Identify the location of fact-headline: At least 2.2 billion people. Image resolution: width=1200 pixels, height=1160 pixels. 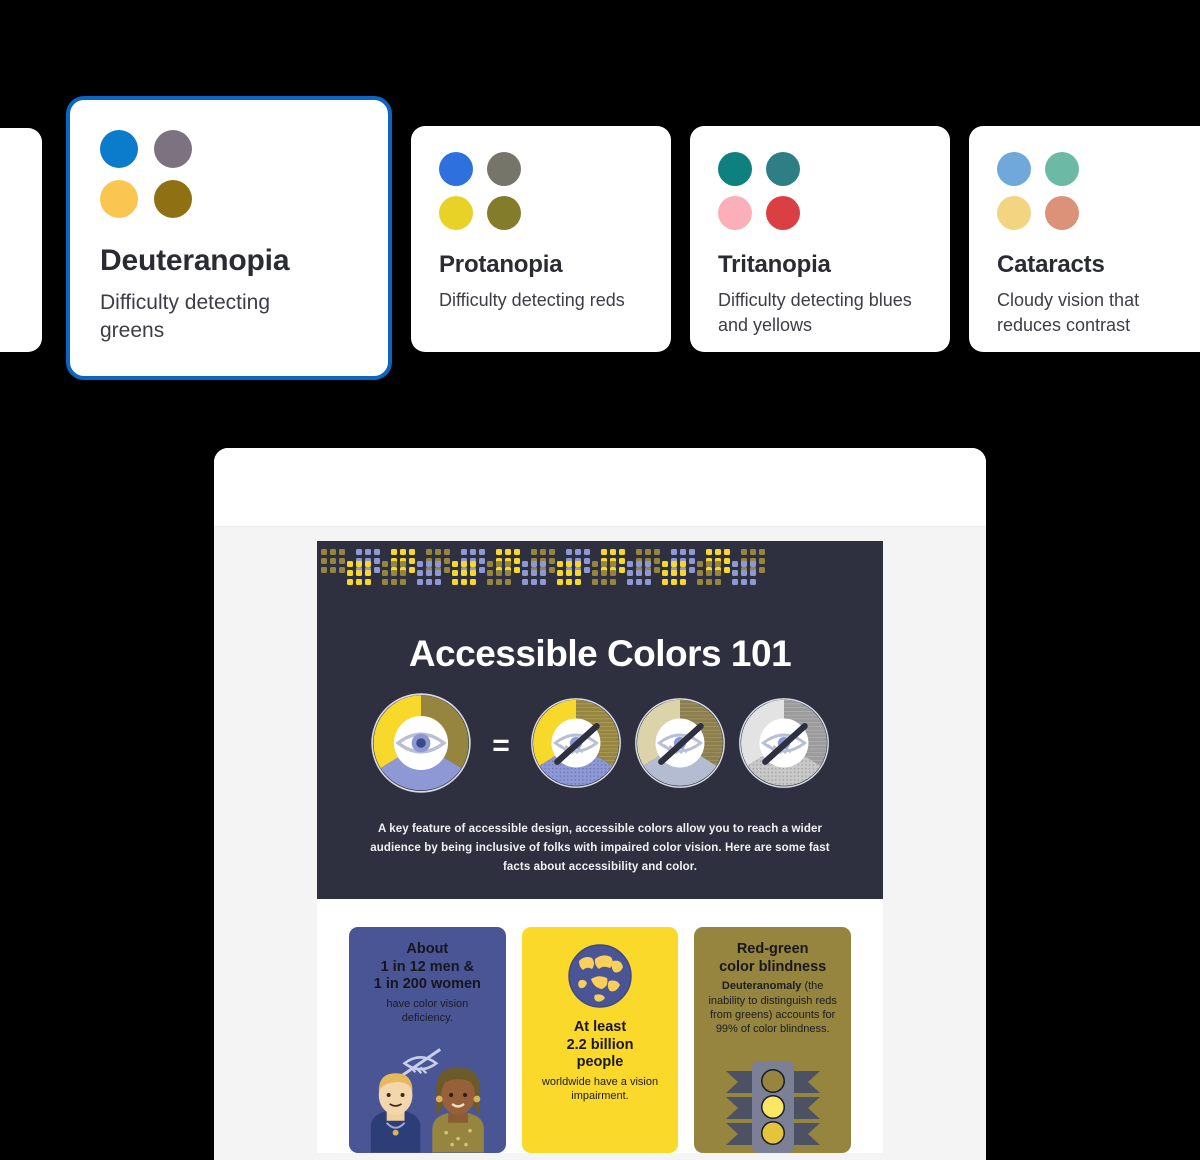
(600, 1044).